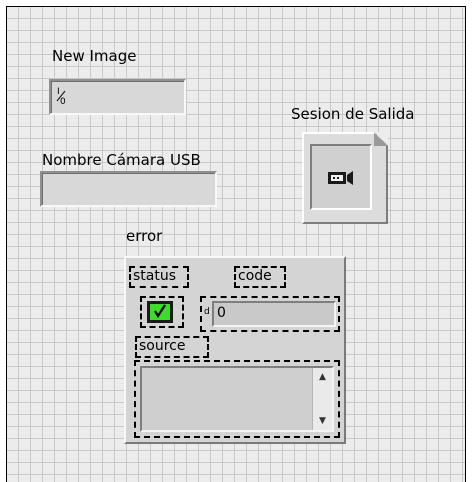 The width and height of the screenshot is (474, 482). I want to click on new-image-field: I 0, so click(117, 97).